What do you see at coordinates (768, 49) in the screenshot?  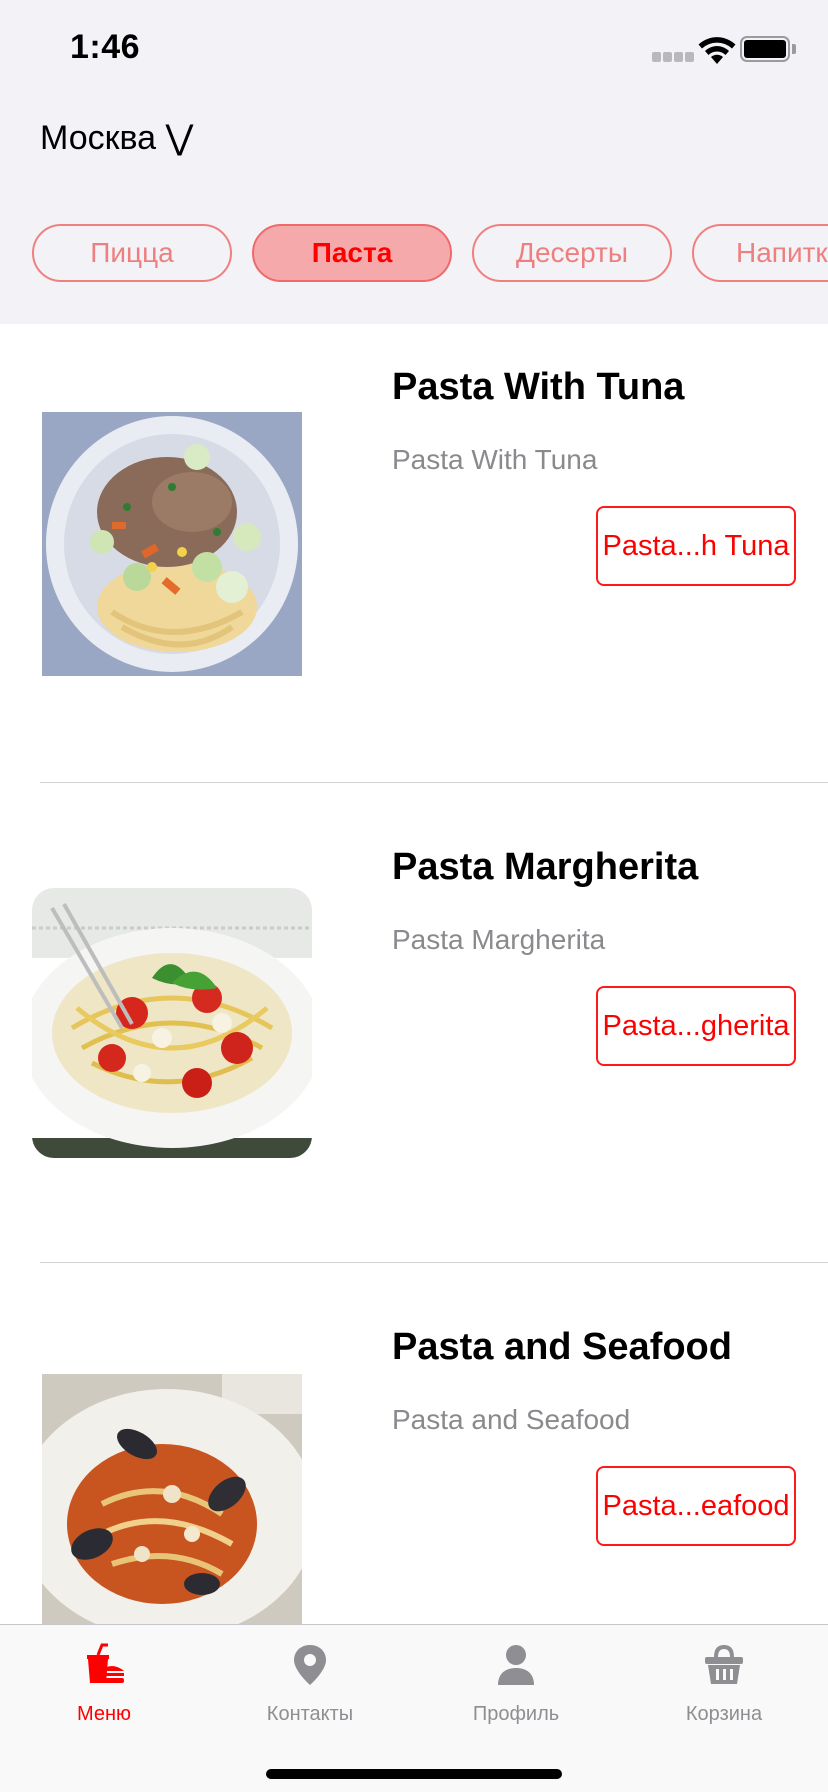 I see `battery-icon` at bounding box center [768, 49].